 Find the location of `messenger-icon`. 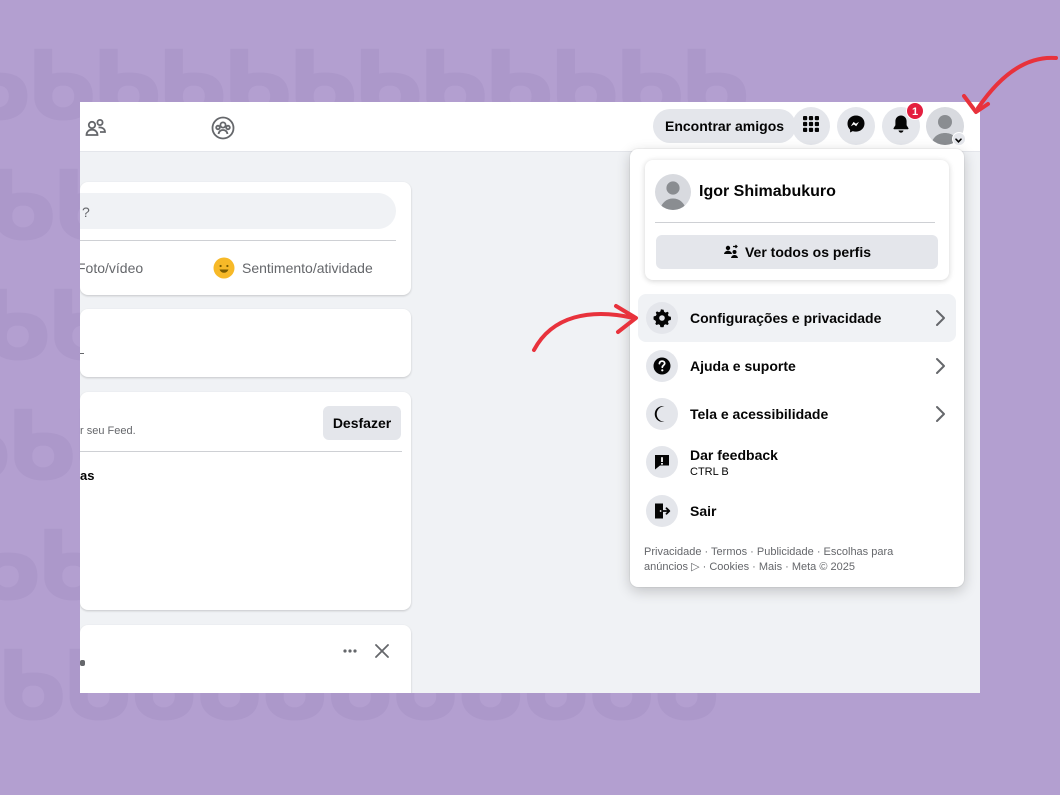

messenger-icon is located at coordinates (856, 126).